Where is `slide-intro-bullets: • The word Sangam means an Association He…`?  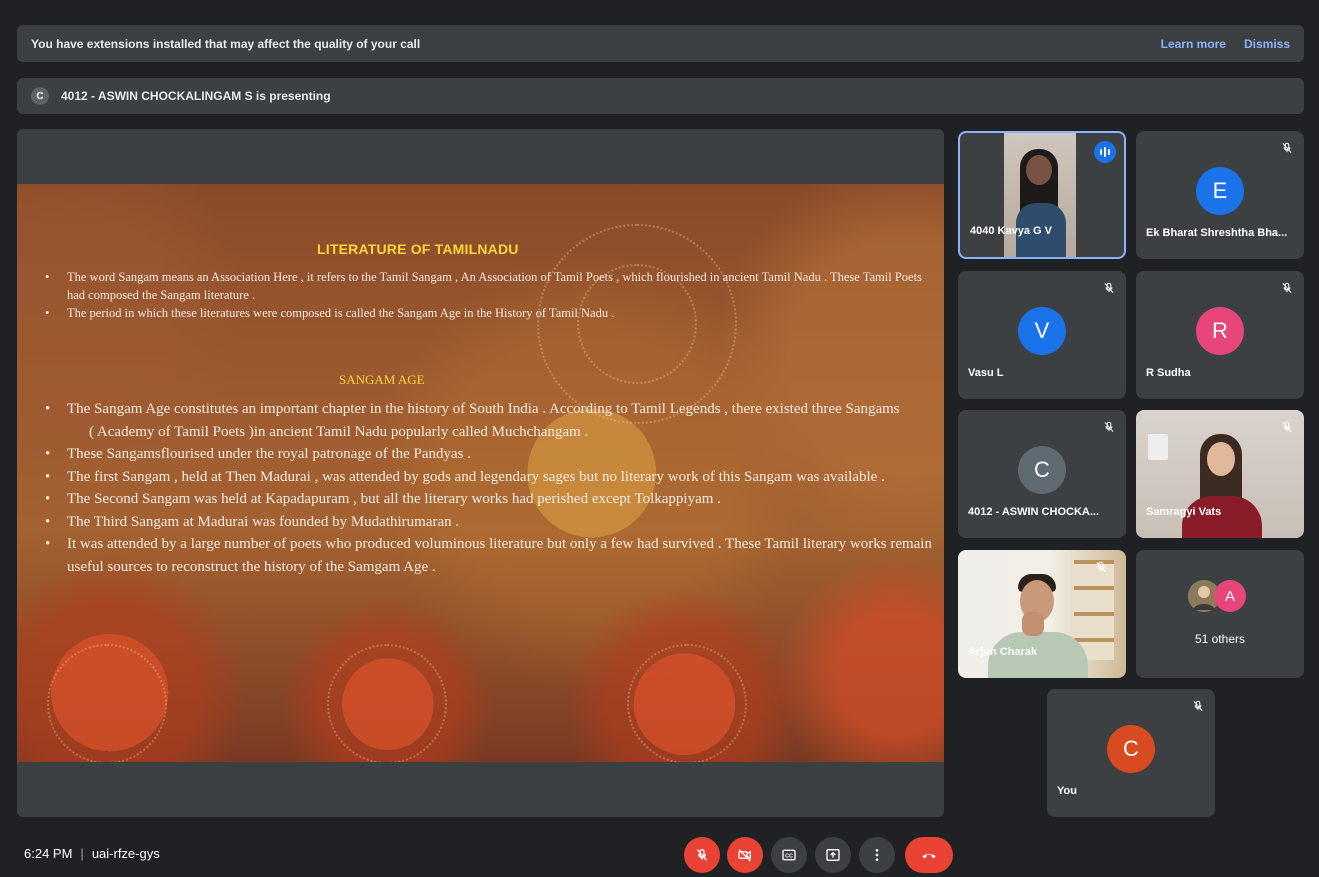
slide-intro-bullets: • The word Sangam means an Association He… is located at coordinates (482, 295).